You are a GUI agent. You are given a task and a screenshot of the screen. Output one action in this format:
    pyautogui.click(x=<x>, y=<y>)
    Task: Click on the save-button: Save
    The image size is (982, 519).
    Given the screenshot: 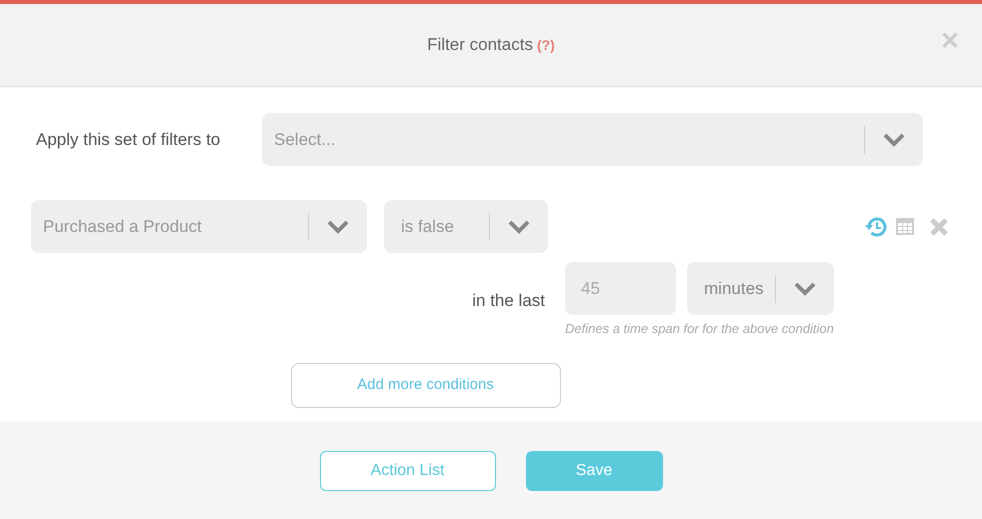 What is the action you would take?
    pyautogui.click(x=594, y=470)
    